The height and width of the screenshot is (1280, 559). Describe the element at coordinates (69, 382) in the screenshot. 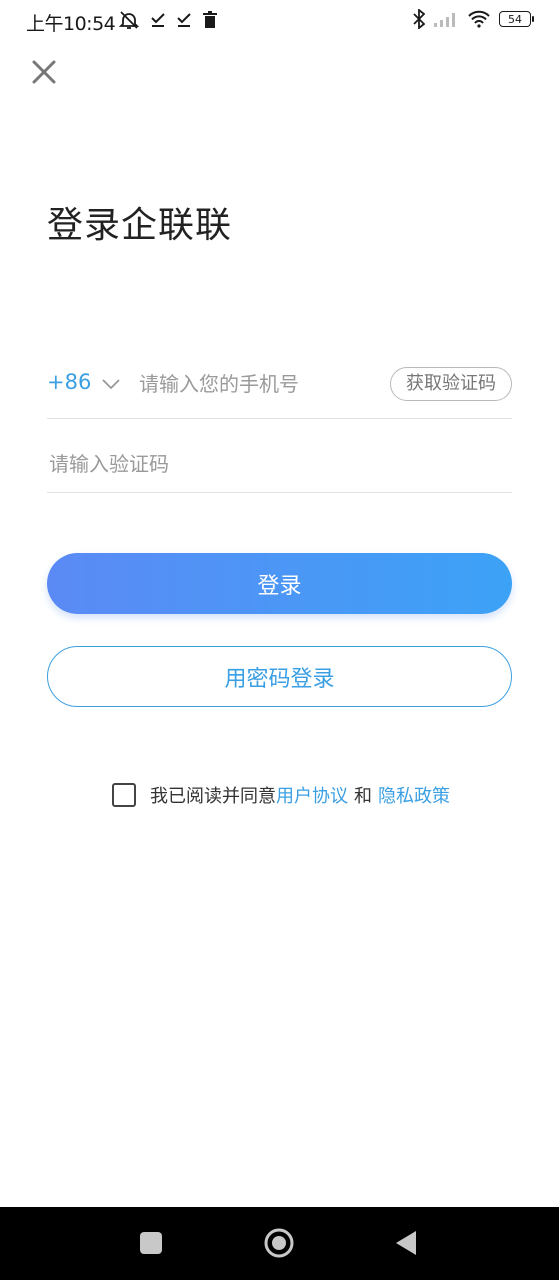

I see `country-code: +86` at that location.